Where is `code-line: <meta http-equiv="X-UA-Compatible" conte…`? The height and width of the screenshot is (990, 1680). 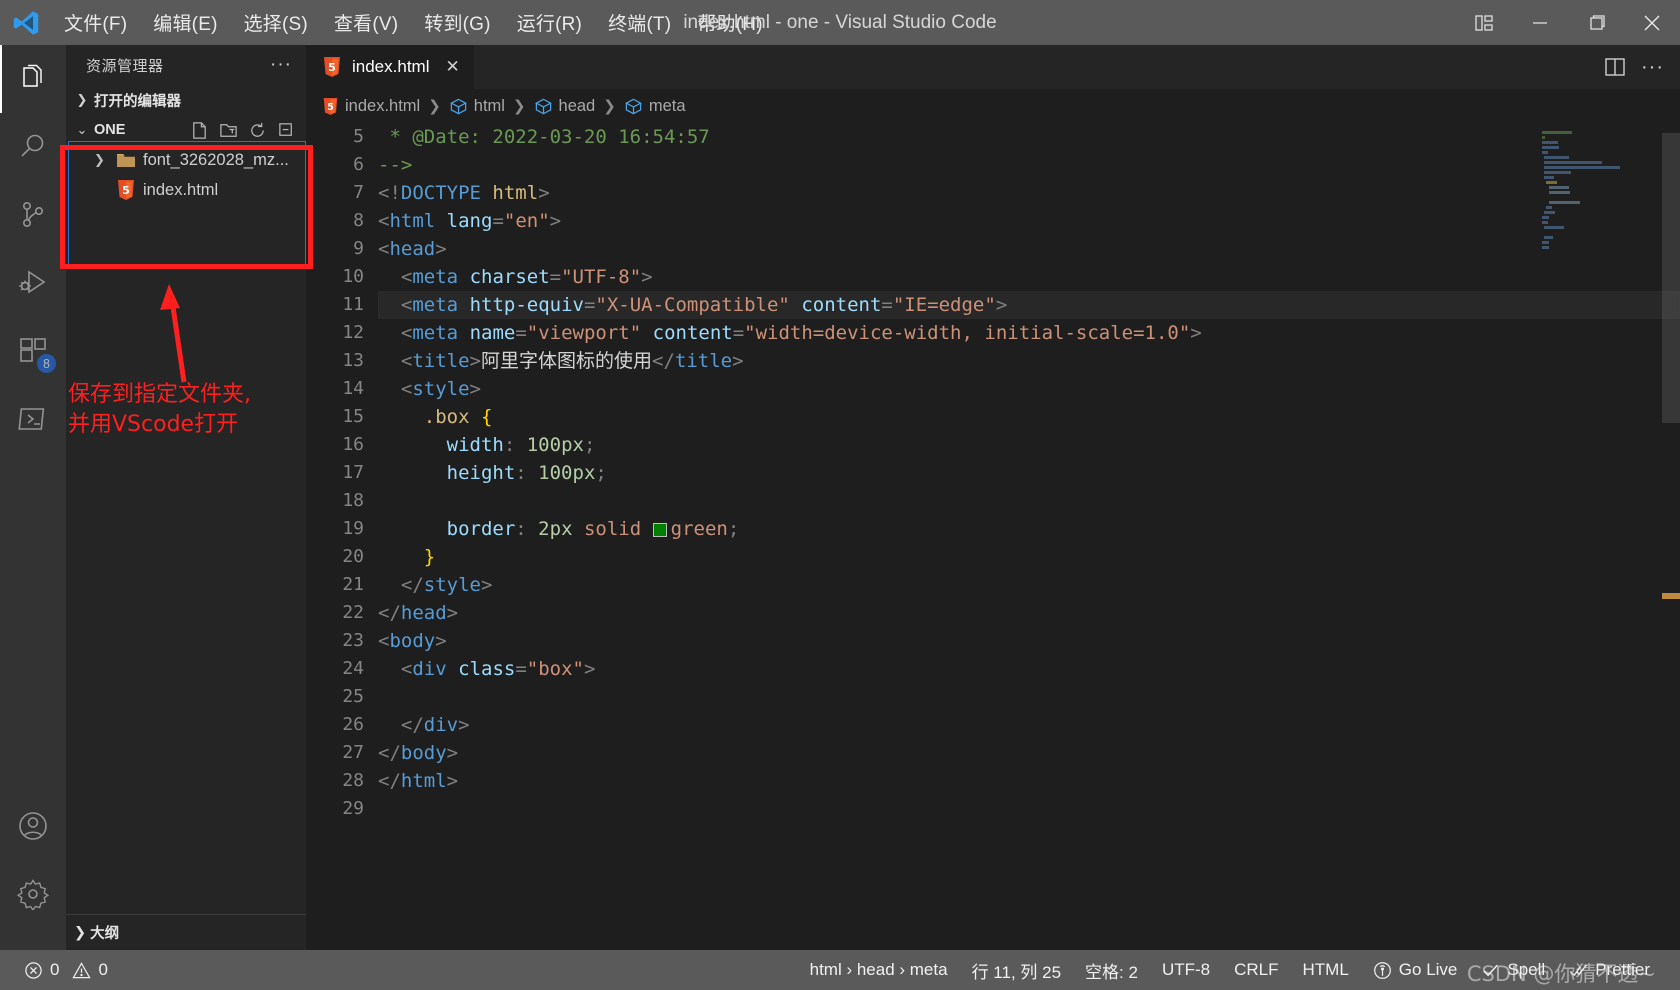
code-line: <meta http-equiv="X-UA-Compatible" conte… is located at coordinates (1029, 305).